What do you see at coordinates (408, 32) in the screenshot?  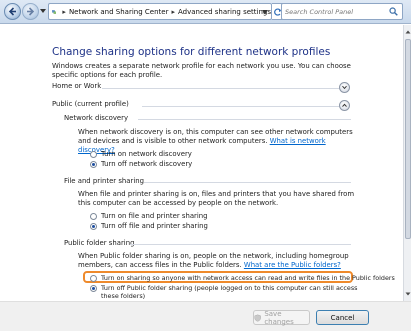 I see `scroll-up-arrow-icon` at bounding box center [408, 32].